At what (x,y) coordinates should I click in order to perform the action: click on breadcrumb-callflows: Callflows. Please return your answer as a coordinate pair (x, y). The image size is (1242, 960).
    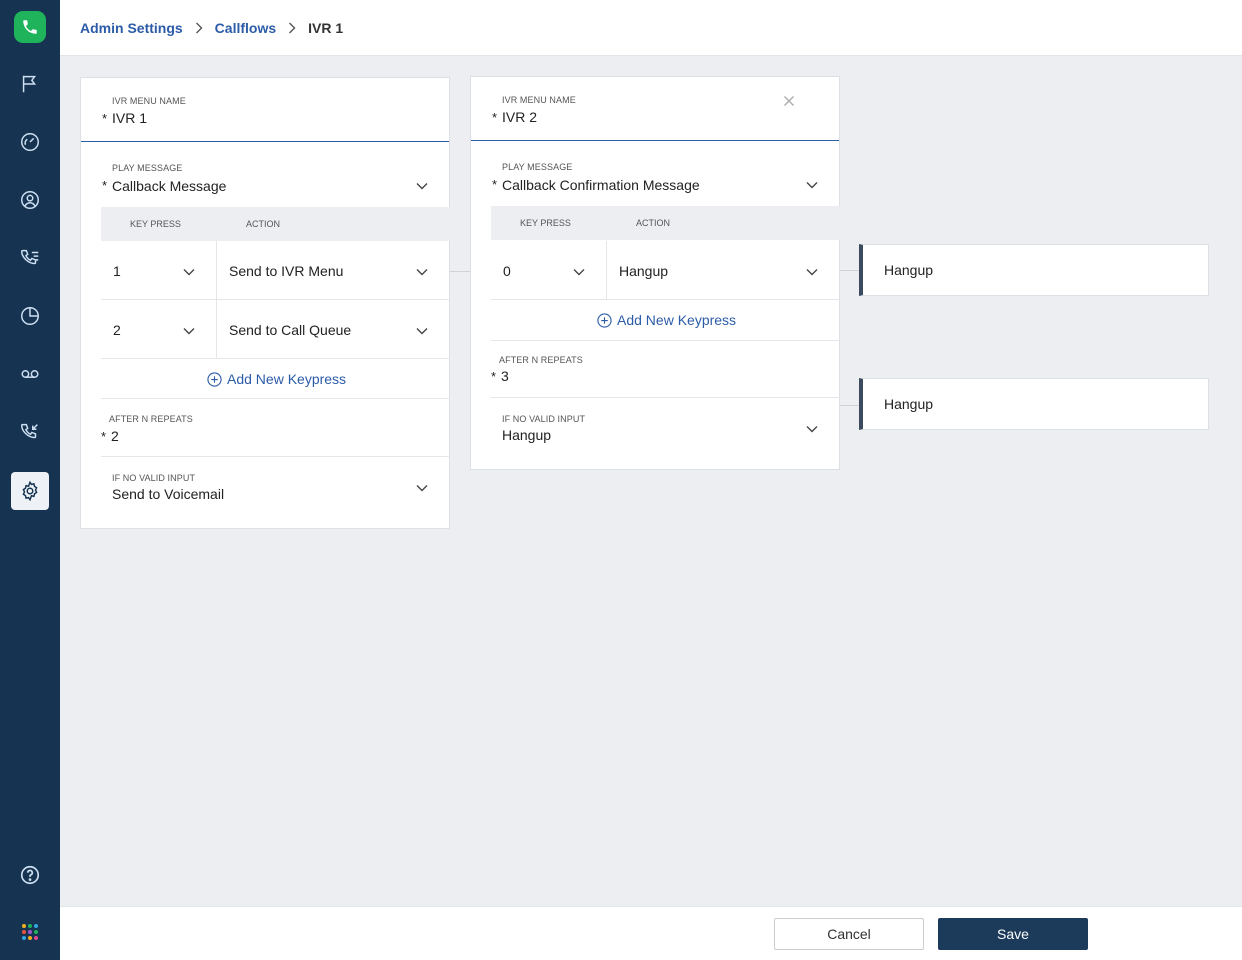
    Looking at the image, I should click on (245, 28).